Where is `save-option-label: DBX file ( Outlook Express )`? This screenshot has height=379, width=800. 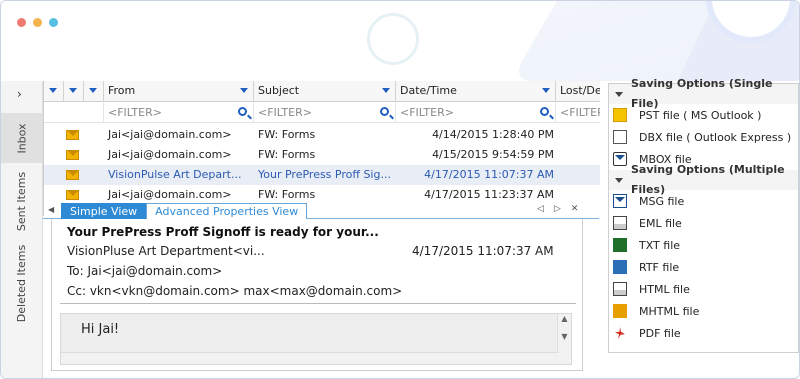 save-option-label: DBX file ( Outlook Express ) is located at coordinates (715, 137).